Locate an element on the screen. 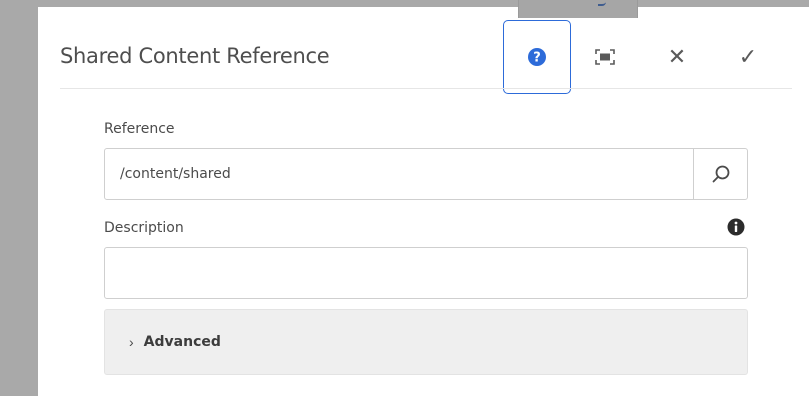 The width and height of the screenshot is (809, 396). description-field is located at coordinates (426, 273).